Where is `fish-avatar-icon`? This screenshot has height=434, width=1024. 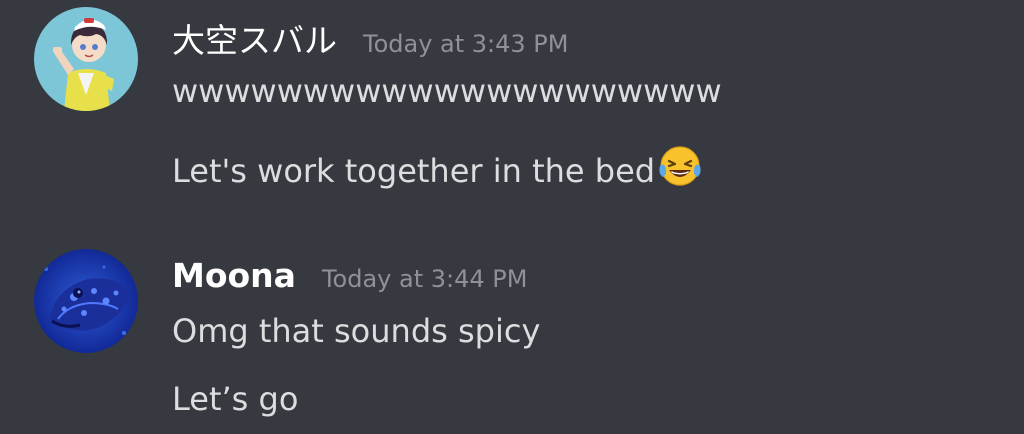 fish-avatar-icon is located at coordinates (86, 301).